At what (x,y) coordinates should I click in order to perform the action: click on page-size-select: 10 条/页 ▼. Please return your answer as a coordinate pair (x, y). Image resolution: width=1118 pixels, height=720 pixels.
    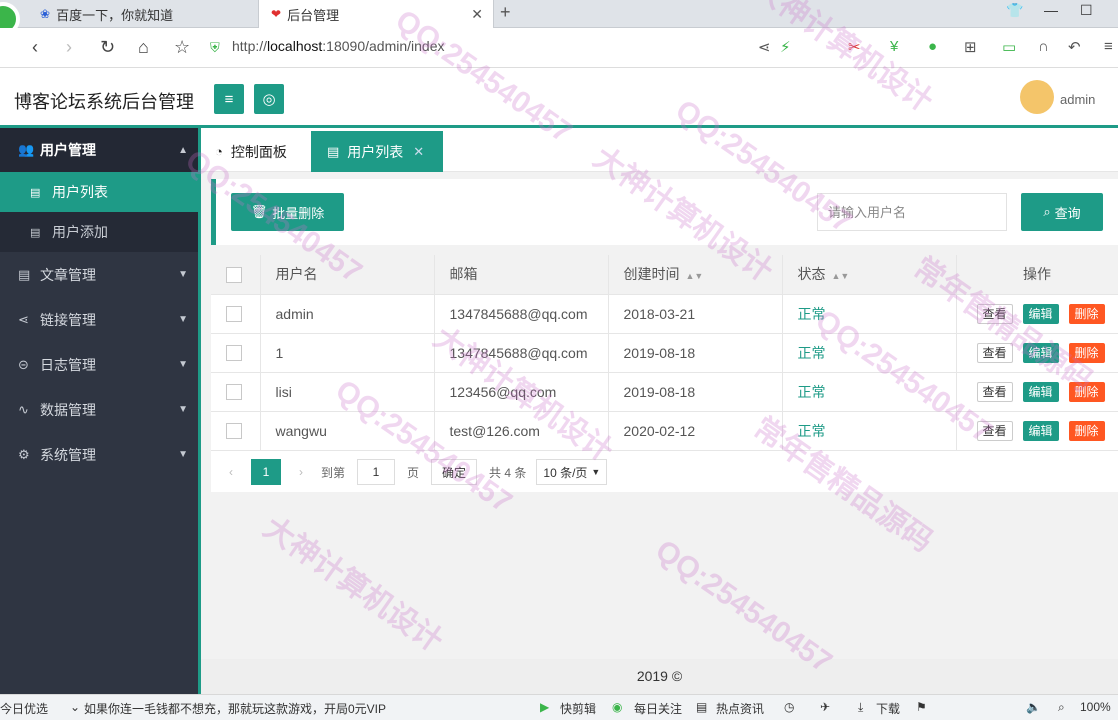
    Looking at the image, I should click on (572, 472).